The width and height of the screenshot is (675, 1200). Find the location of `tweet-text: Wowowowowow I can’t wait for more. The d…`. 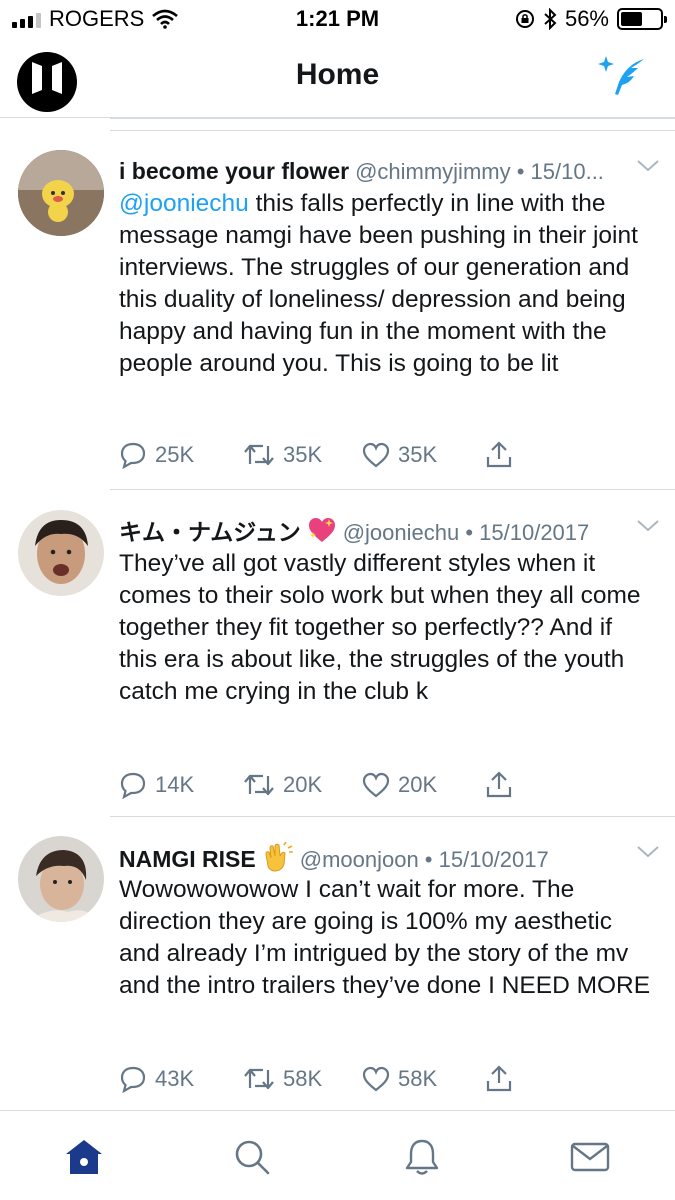

tweet-text: Wowowowowow I can’t wait for more. The d… is located at coordinates (385, 937).